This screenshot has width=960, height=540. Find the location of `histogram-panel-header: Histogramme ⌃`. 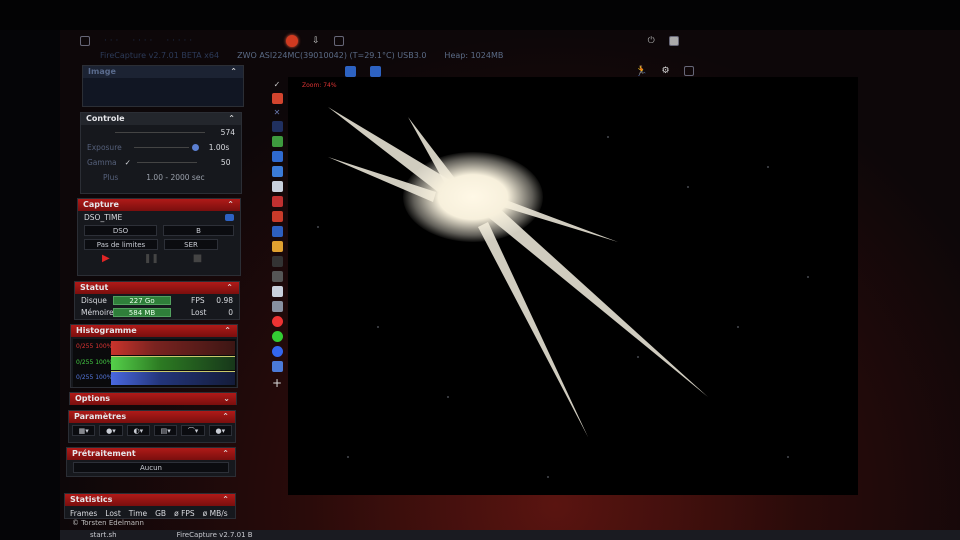

histogram-panel-header: Histogramme ⌃ is located at coordinates (154, 331).